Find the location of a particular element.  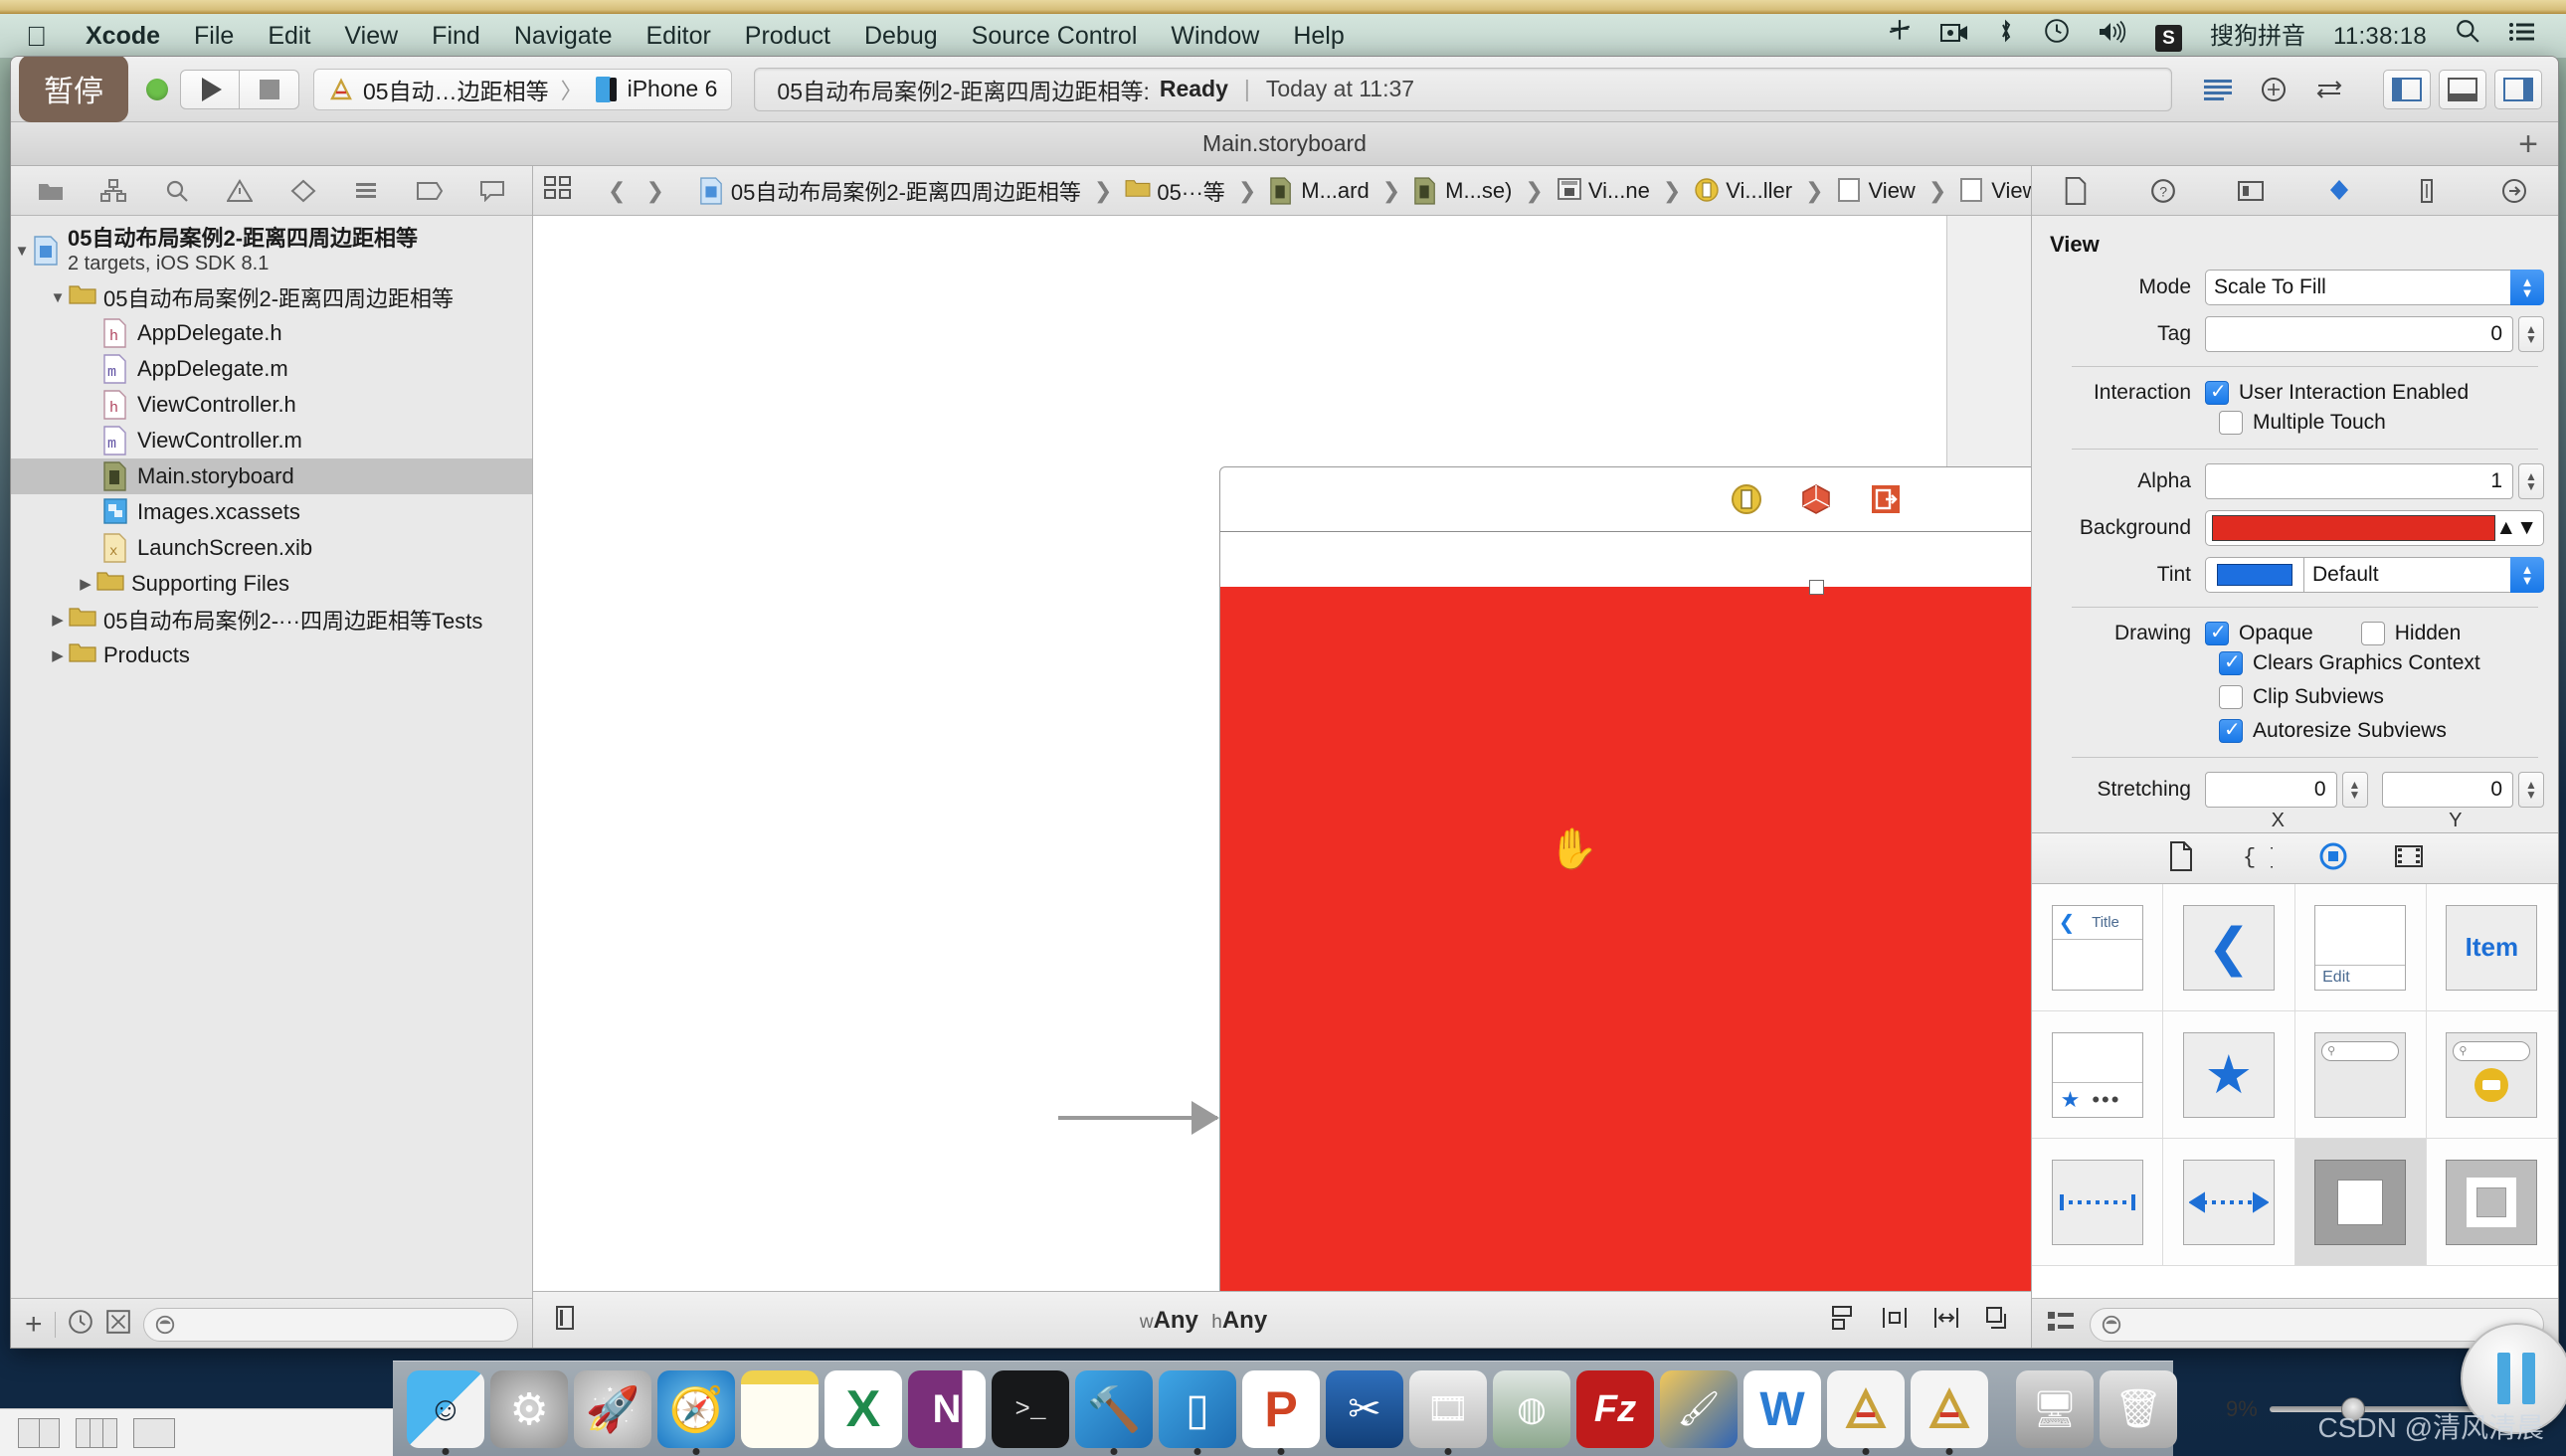

stretching-y-input: 0 is located at coordinates (2447, 790).